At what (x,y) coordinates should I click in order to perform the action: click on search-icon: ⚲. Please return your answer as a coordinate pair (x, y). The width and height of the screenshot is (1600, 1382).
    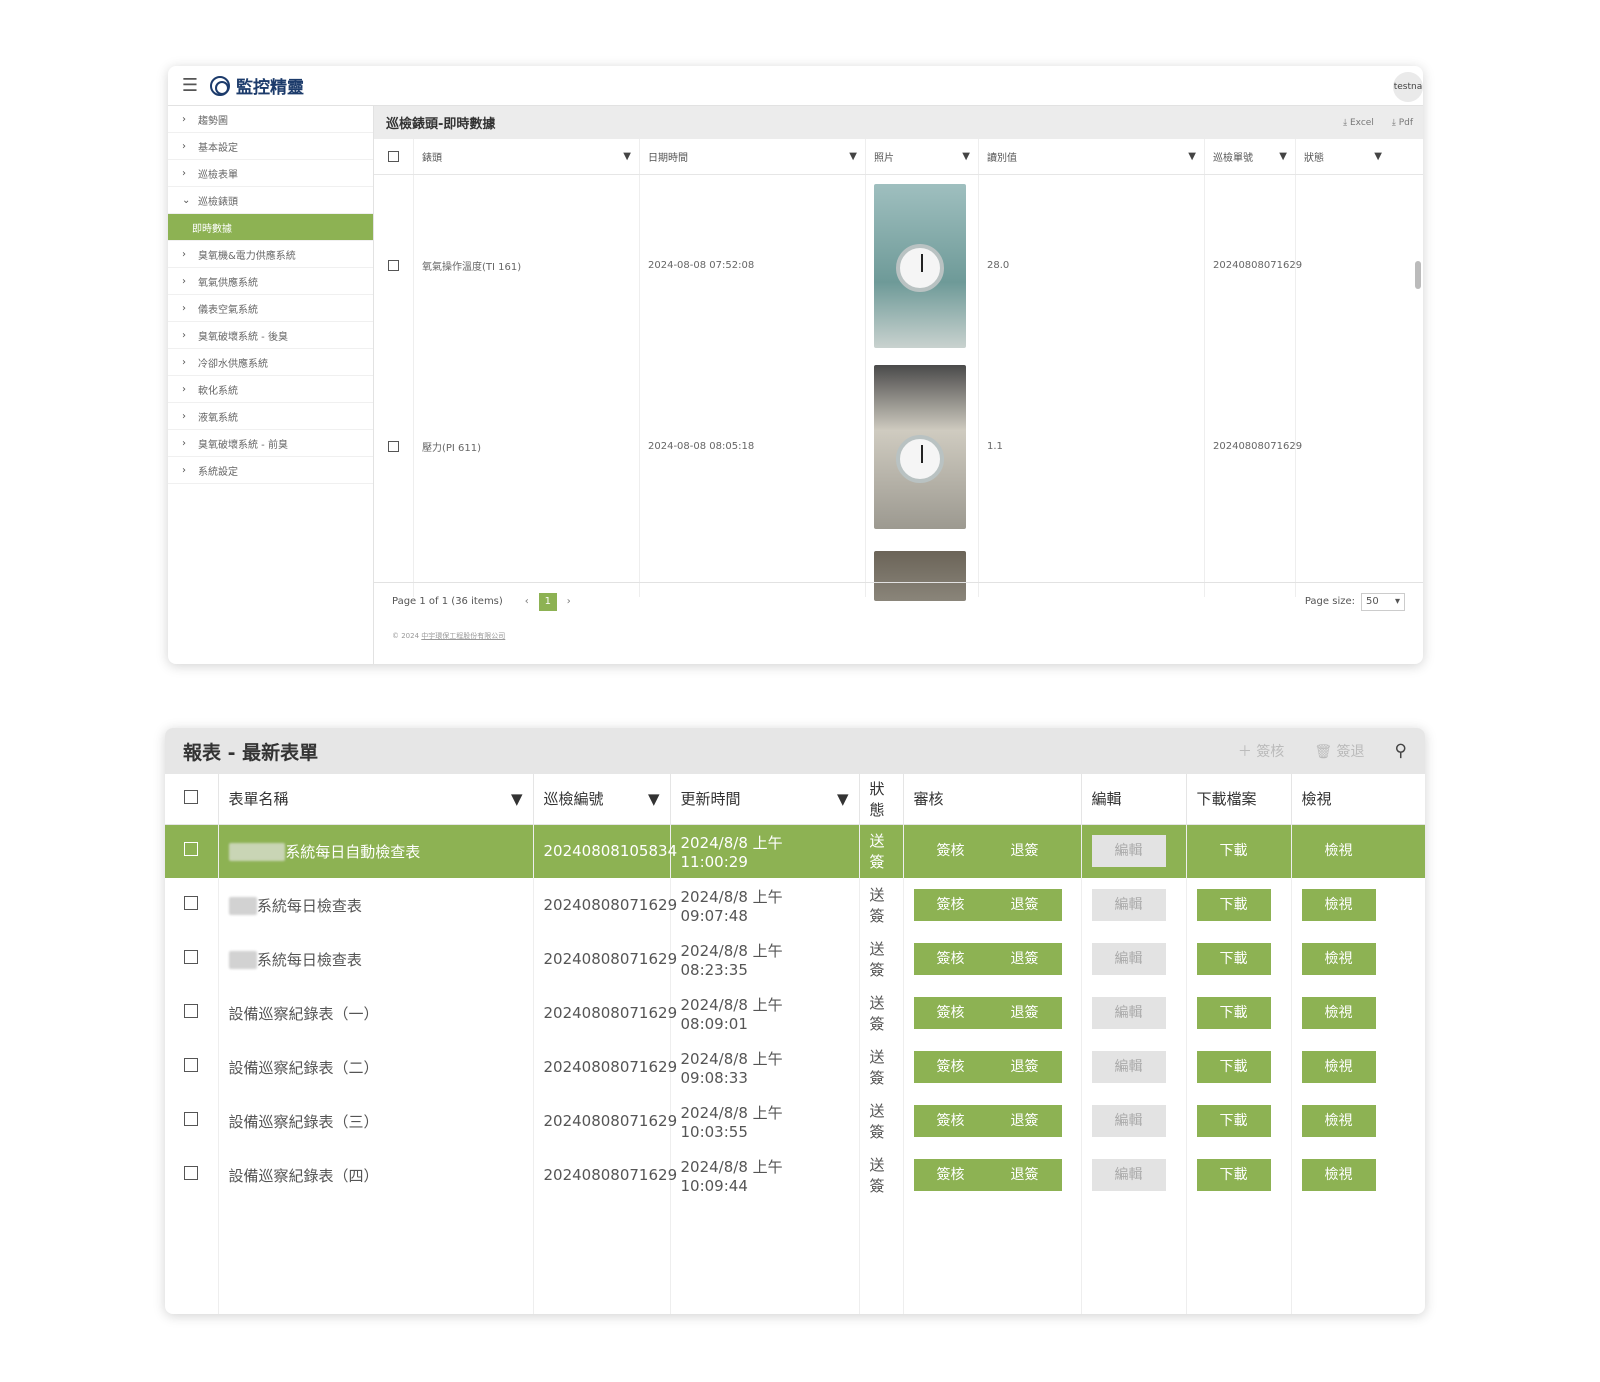
    Looking at the image, I should click on (1401, 751).